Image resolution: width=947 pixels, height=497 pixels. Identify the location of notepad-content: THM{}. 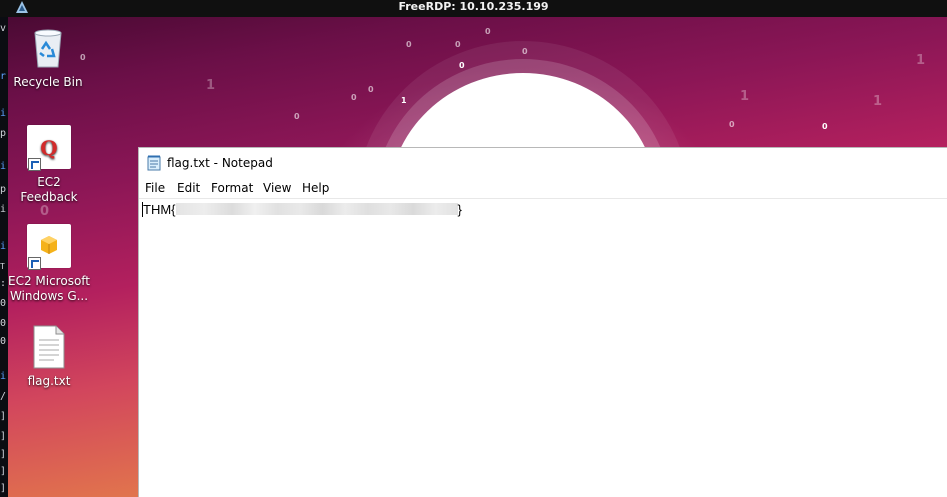
(302, 209).